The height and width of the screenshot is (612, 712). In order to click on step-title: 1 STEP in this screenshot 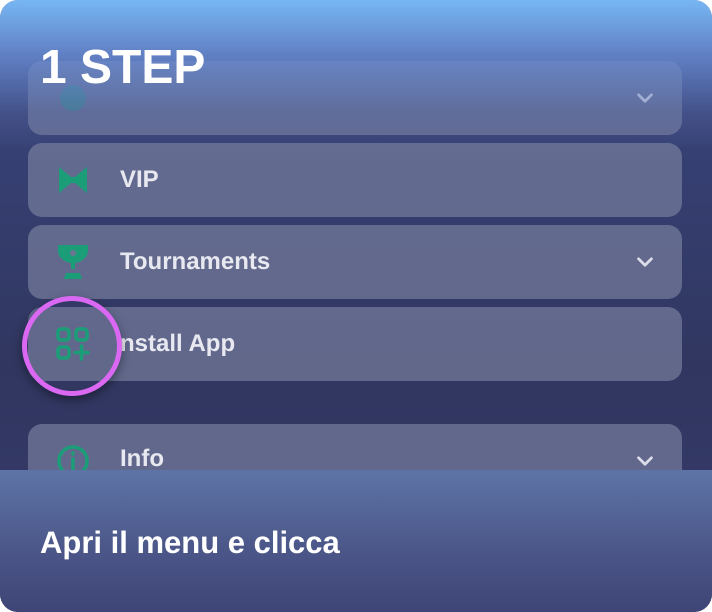, I will do `click(123, 68)`.